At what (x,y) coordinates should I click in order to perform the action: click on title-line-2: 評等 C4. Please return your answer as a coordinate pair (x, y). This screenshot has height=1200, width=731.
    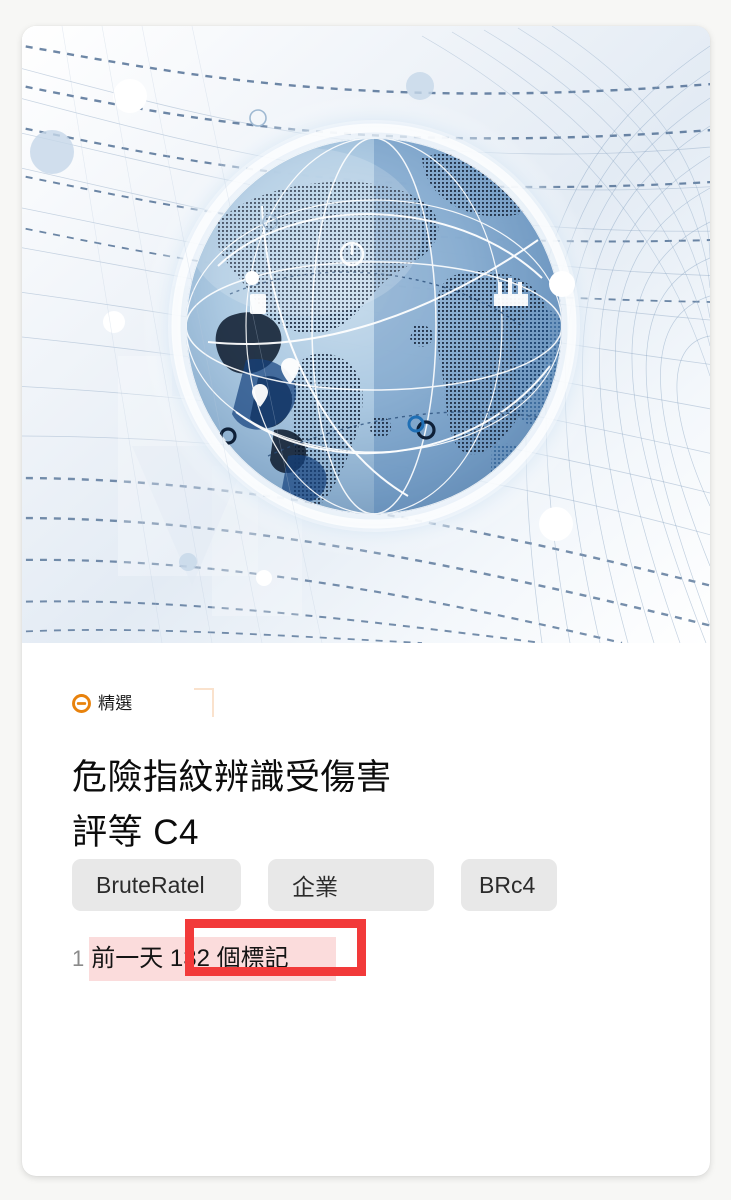
    Looking at the image, I should click on (135, 833).